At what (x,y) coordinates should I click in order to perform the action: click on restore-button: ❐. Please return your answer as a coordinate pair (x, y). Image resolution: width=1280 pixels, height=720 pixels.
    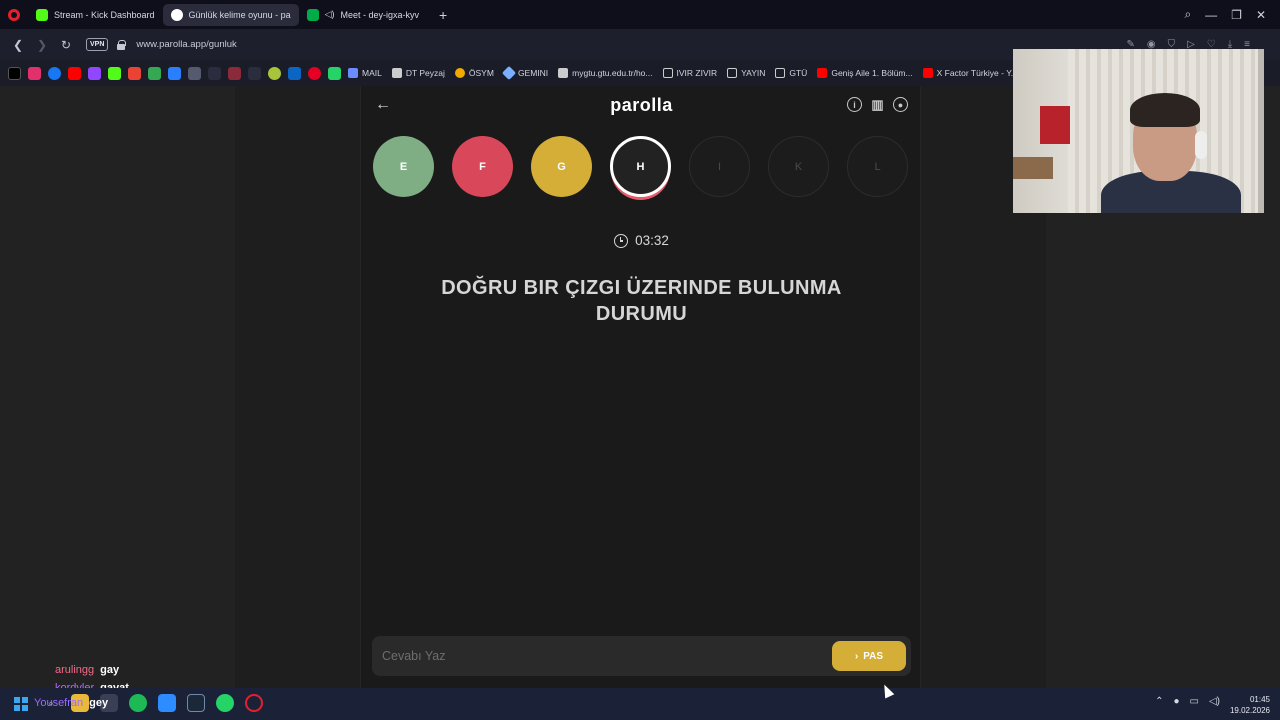
    Looking at the image, I should click on (1236, 15).